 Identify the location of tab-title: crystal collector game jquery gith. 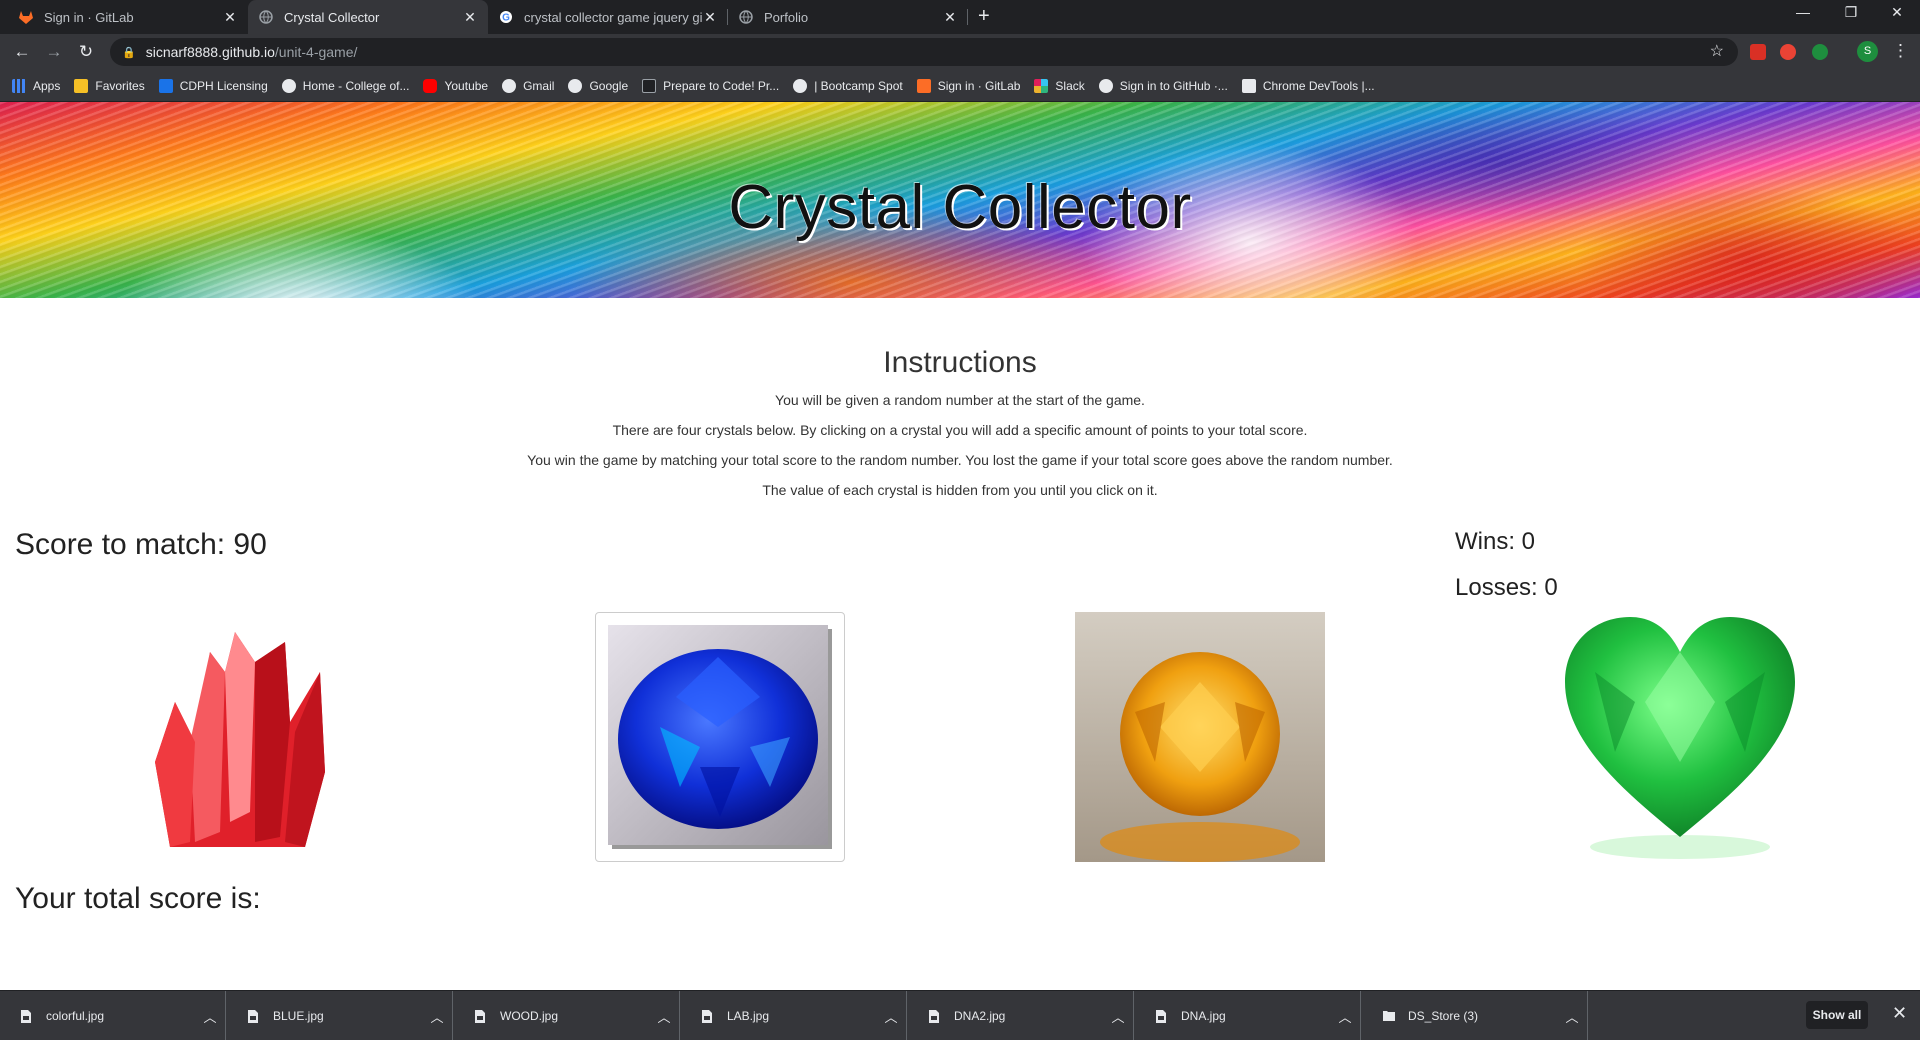
(613, 17).